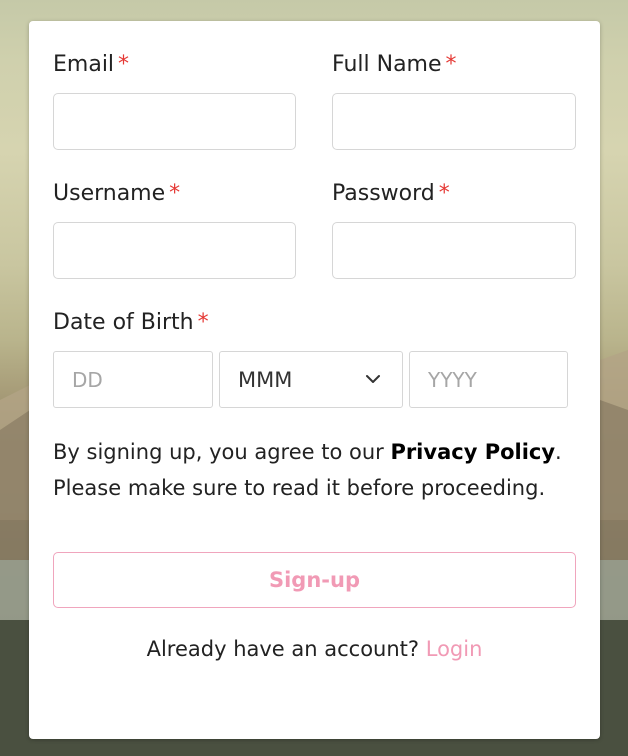 The height and width of the screenshot is (756, 628). Describe the element at coordinates (387, 64) in the screenshot. I see `full-name-label-text: Full Name` at that location.